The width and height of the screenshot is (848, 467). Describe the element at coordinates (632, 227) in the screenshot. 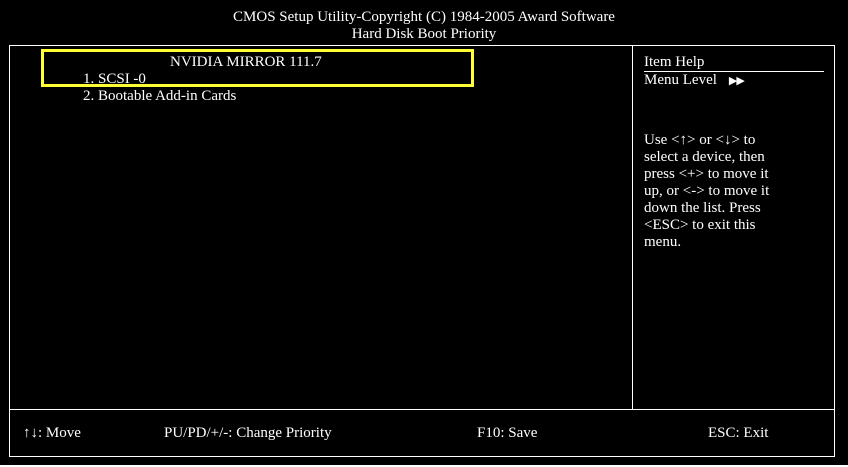

I see `vertical-divider` at that location.